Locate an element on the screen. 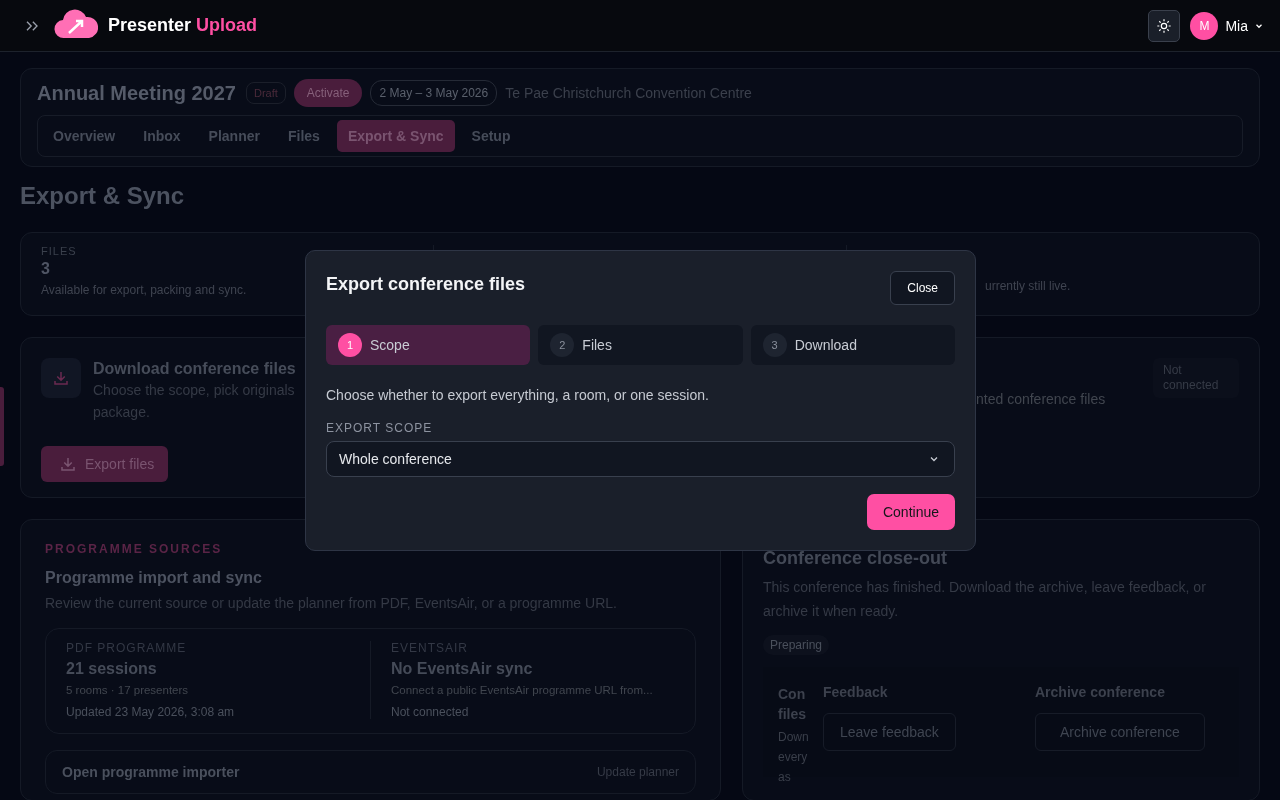 The width and height of the screenshot is (1280, 800). section-title: Conference close-out is located at coordinates (856, 558).